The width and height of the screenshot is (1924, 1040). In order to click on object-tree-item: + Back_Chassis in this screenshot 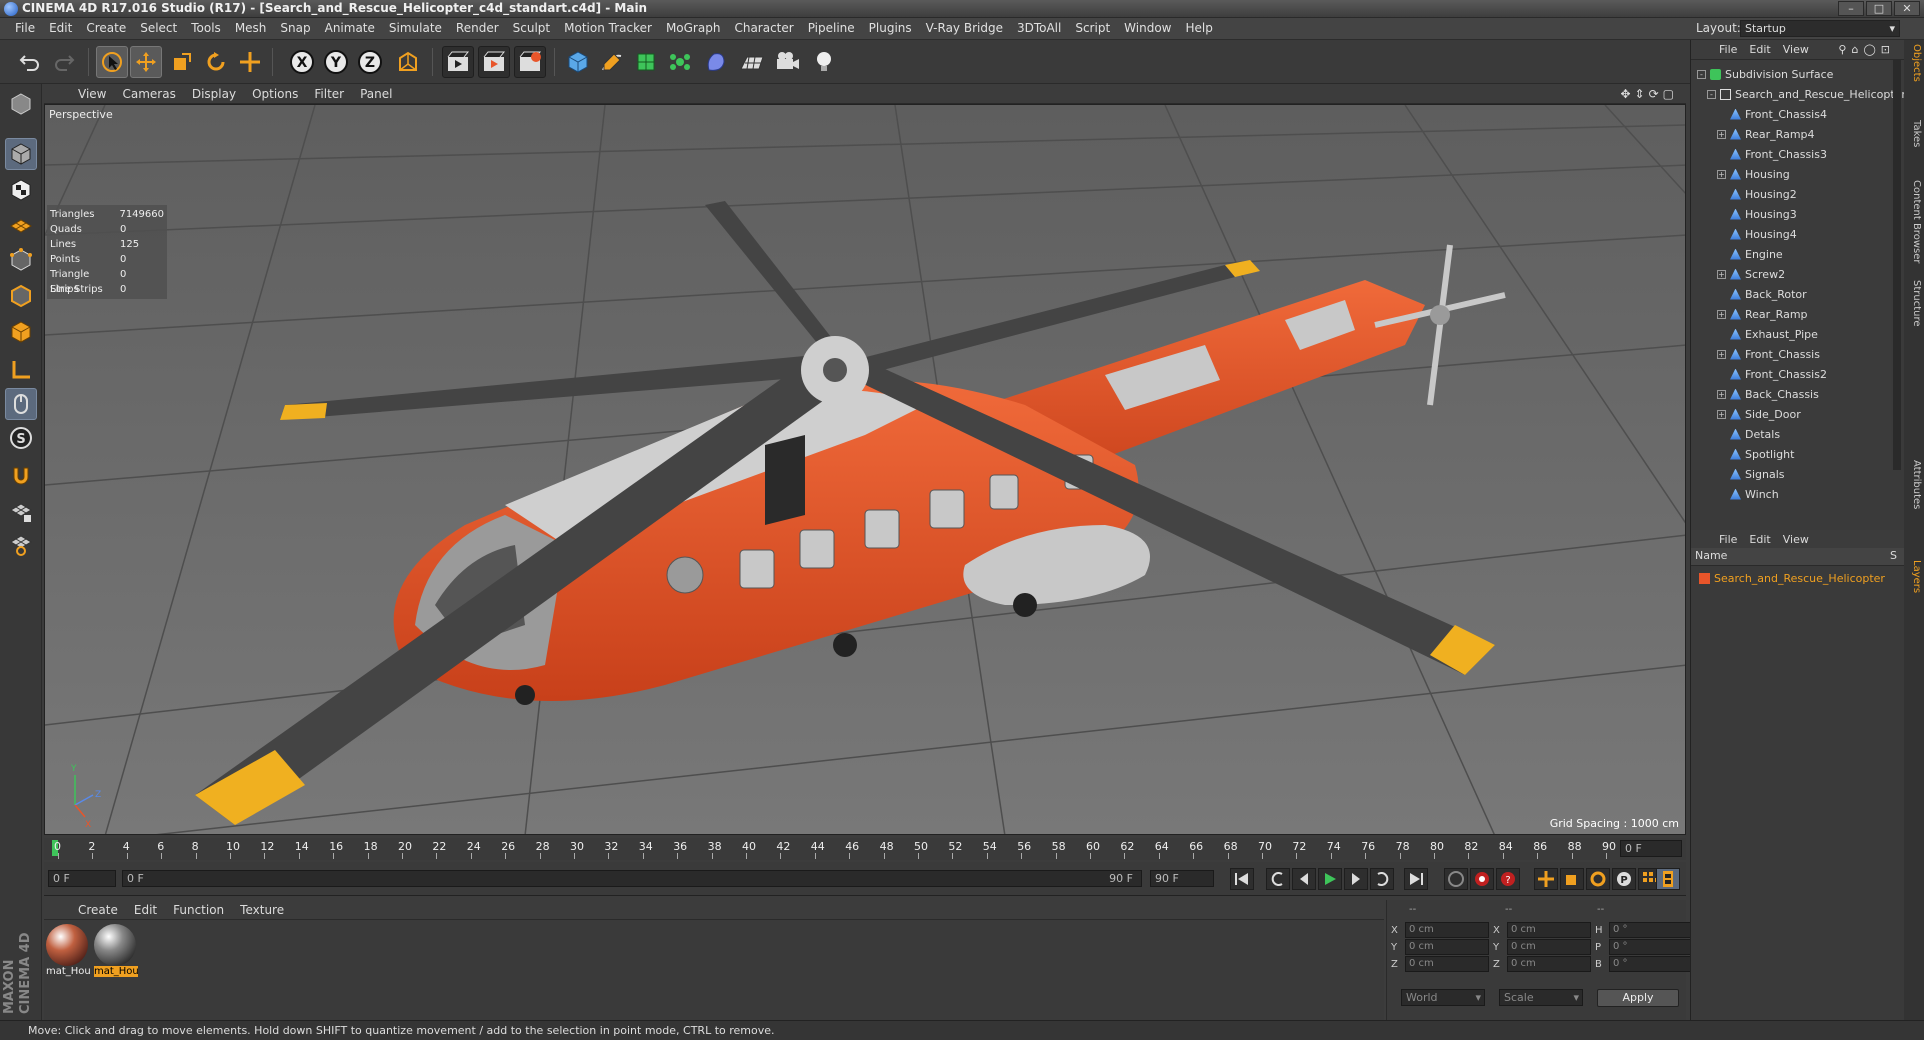, I will do `click(1768, 394)`.